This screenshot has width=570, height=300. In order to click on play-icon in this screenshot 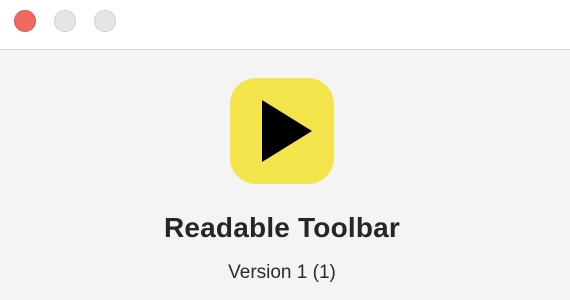, I will do `click(287, 131)`.